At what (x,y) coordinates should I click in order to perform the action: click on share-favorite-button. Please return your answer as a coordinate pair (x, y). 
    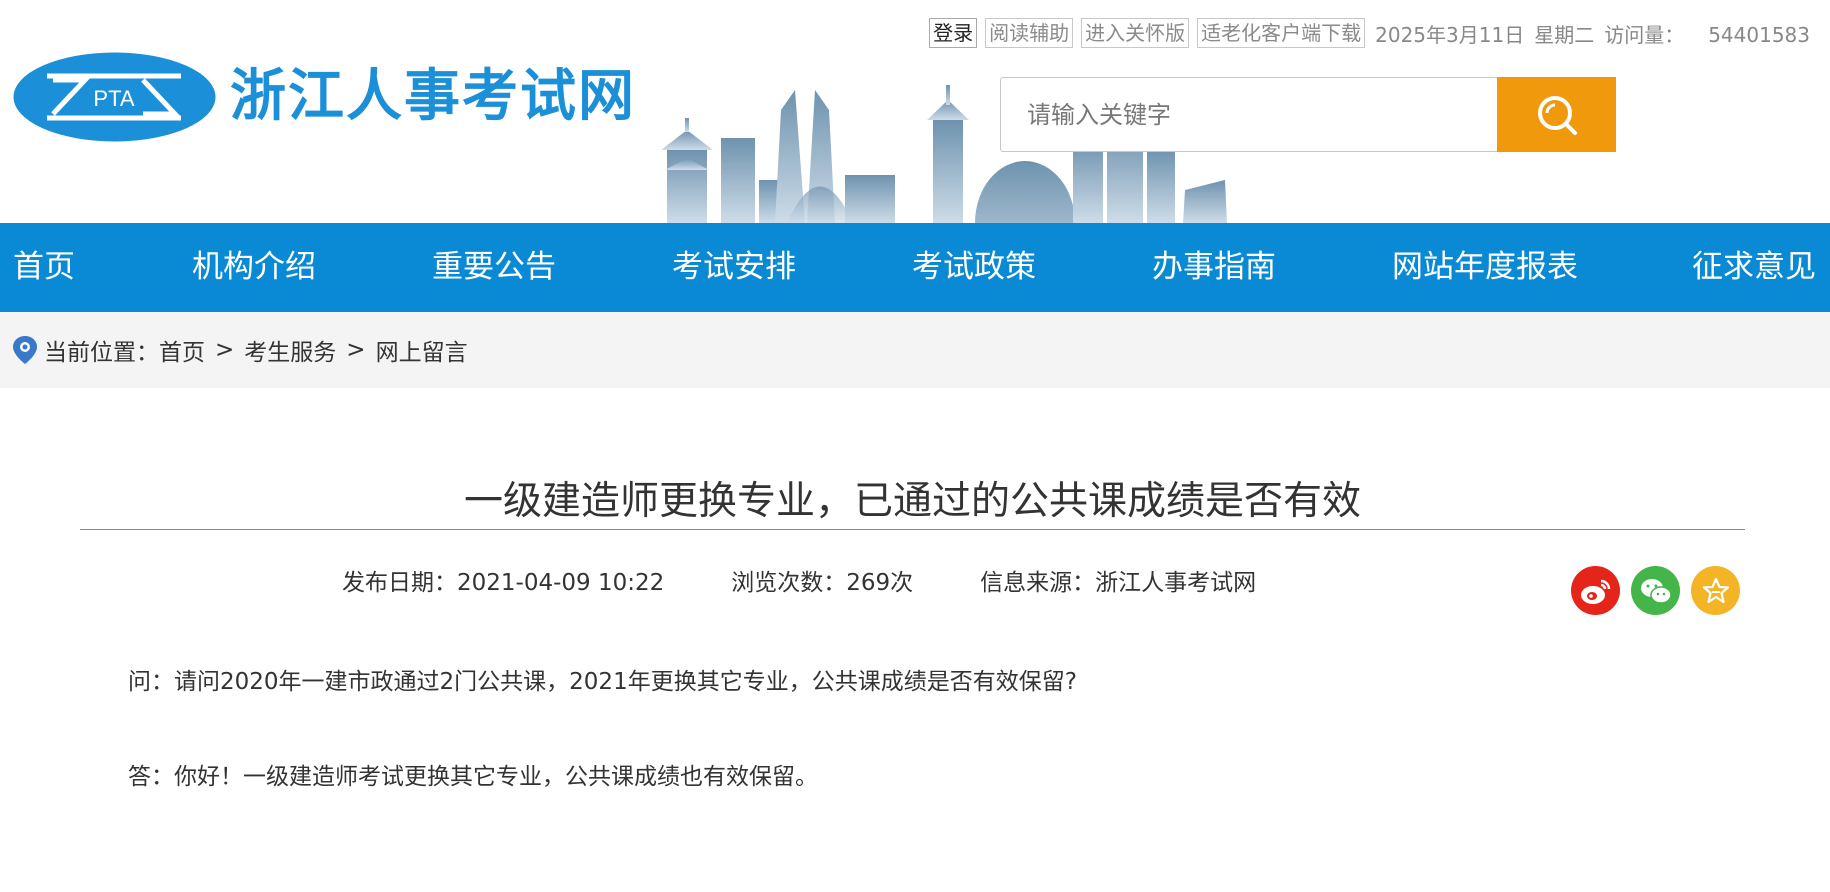
    Looking at the image, I should click on (1715, 590).